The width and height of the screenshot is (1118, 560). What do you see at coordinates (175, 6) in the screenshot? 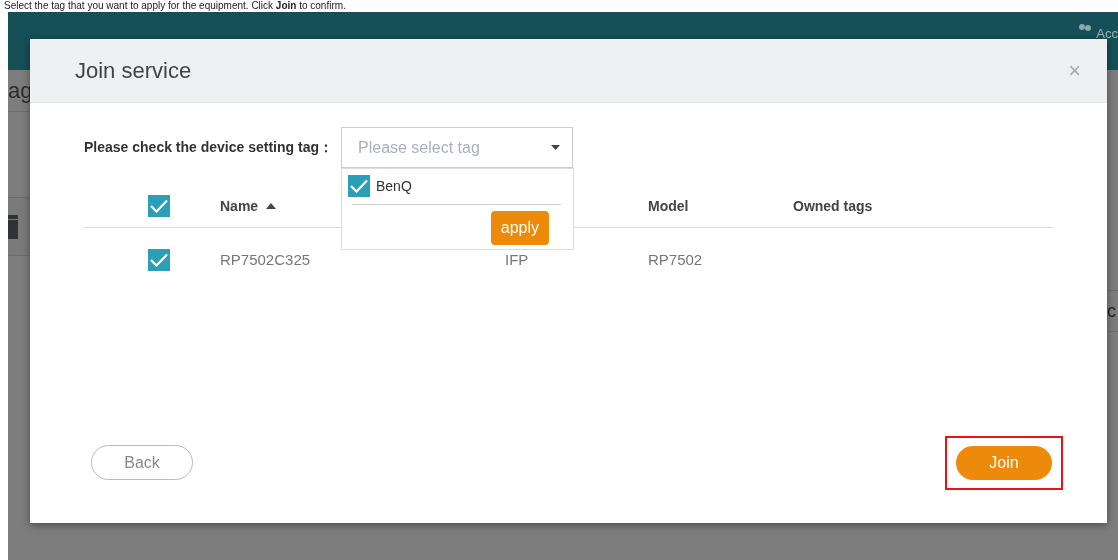
I see `instruction-text: Select the tag that you want to apply for the equipment. Click Join to confirm.` at bounding box center [175, 6].